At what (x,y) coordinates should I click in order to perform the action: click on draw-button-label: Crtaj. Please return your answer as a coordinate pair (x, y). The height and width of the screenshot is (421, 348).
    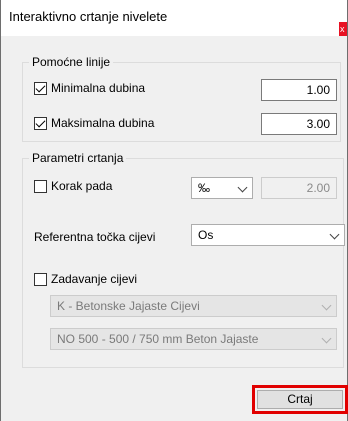
    Looking at the image, I should click on (300, 399).